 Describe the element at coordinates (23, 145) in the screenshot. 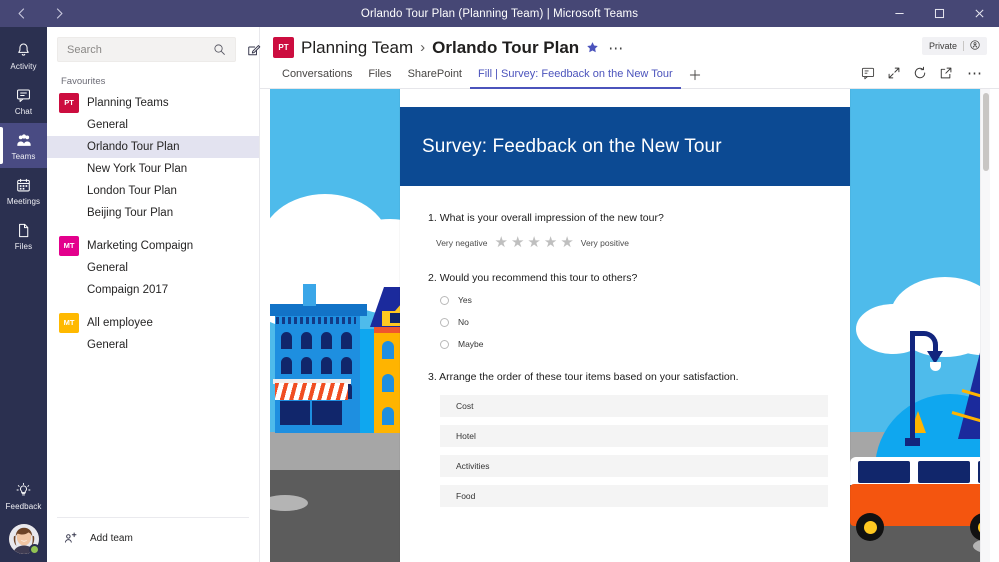

I see `rail-item-teams: Teams` at that location.